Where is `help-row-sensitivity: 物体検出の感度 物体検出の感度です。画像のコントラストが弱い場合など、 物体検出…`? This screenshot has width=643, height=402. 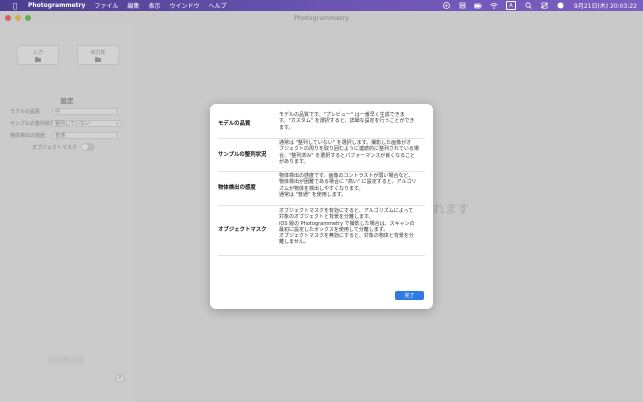 help-row-sensitivity: 物体検出の感度 物体検出の感度です。画像のコントラストが弱い場合など、 物体検出… is located at coordinates (321, 188).